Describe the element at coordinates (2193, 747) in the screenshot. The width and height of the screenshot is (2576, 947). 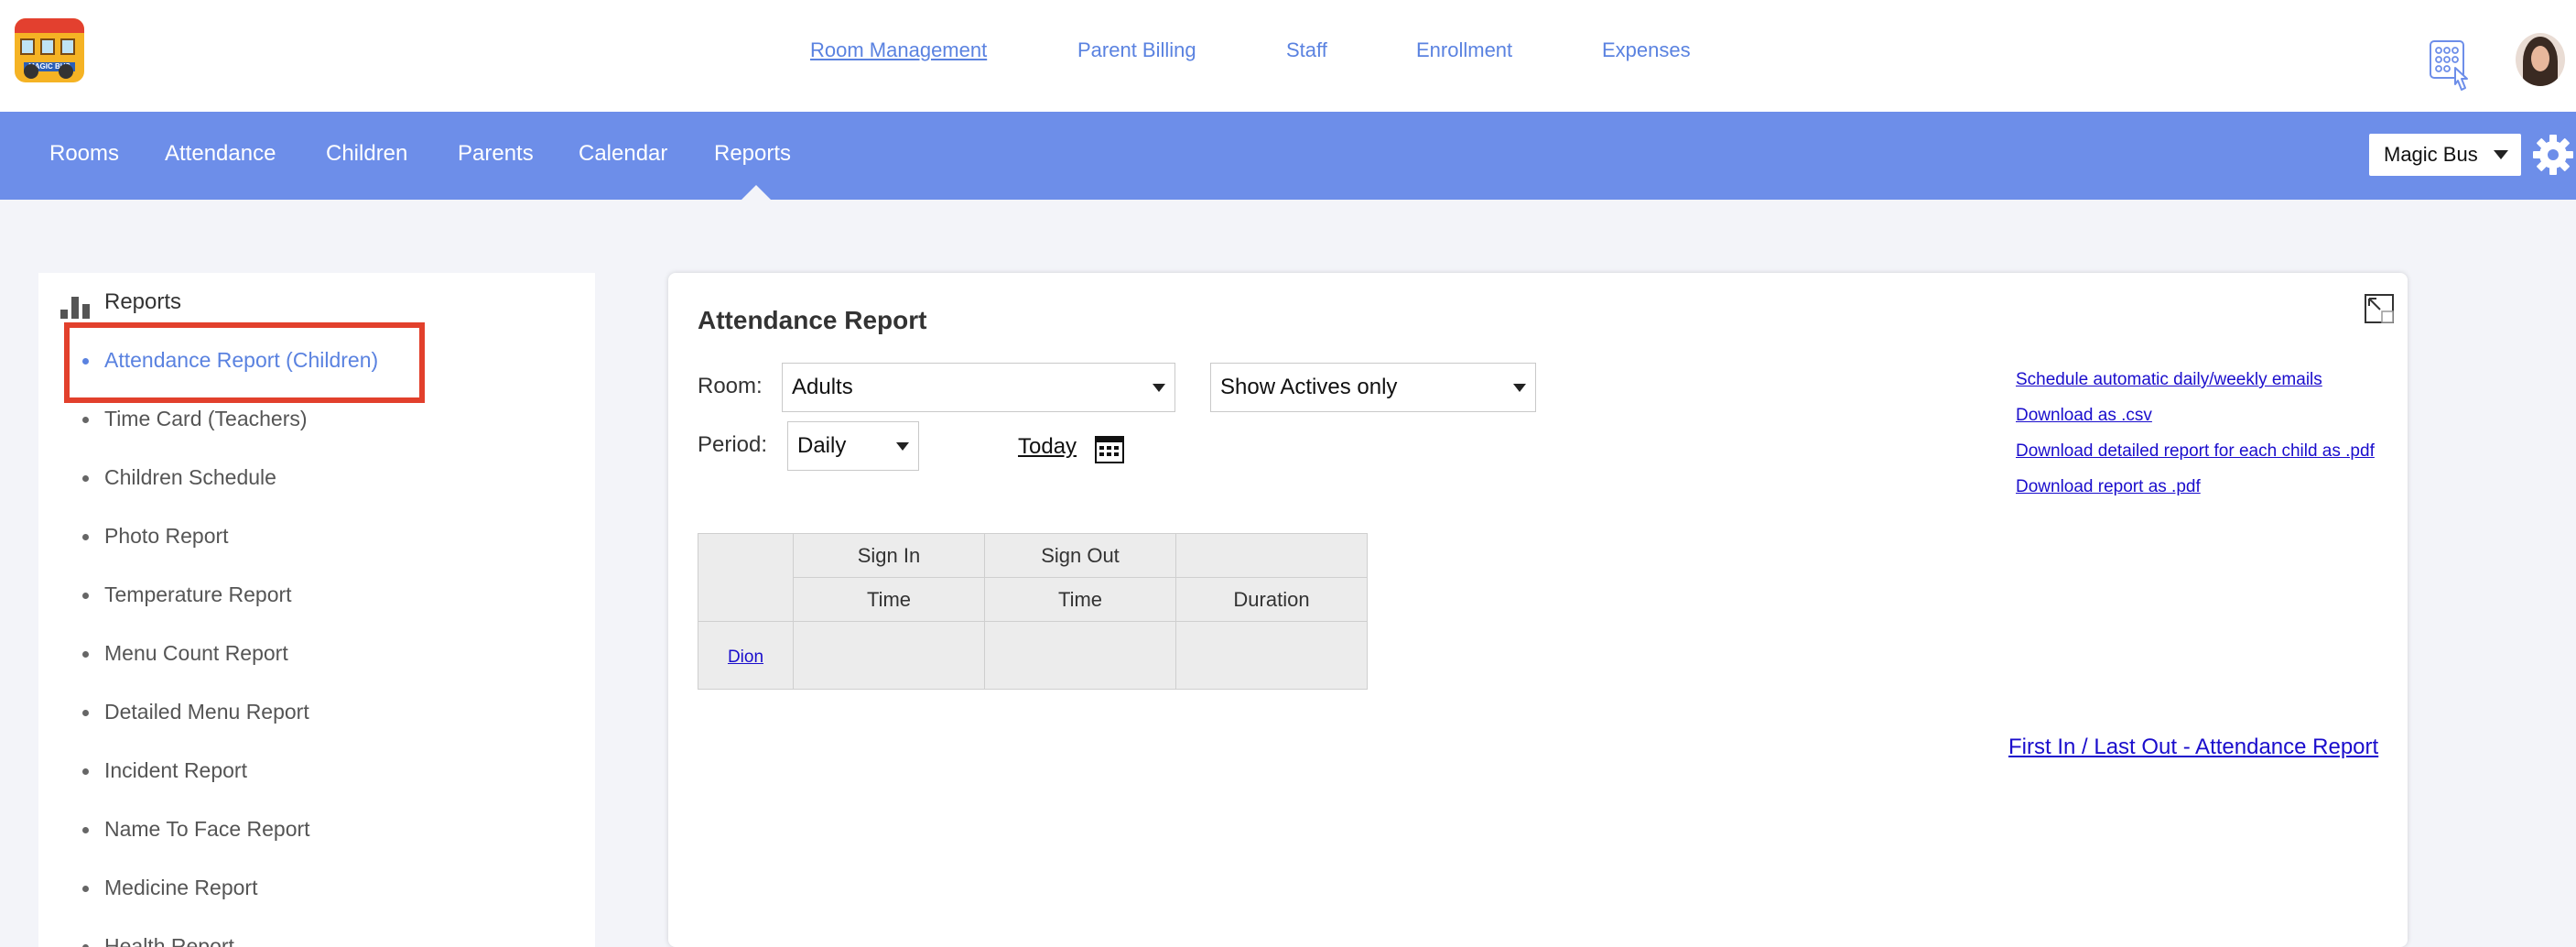
I see `first-in-last-out-link: First In / Last Out - Attendance Report` at that location.